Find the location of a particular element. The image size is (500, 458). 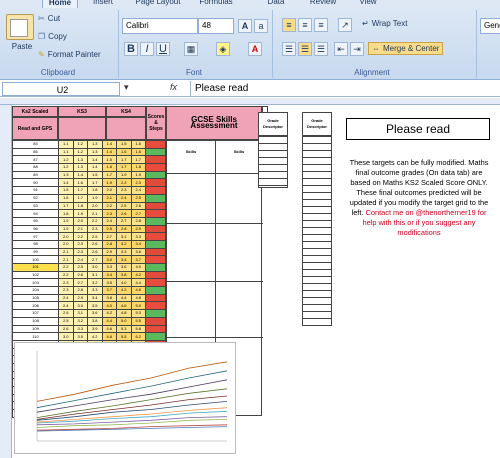

target-cell: 3.6 is located at coordinates (138, 252).